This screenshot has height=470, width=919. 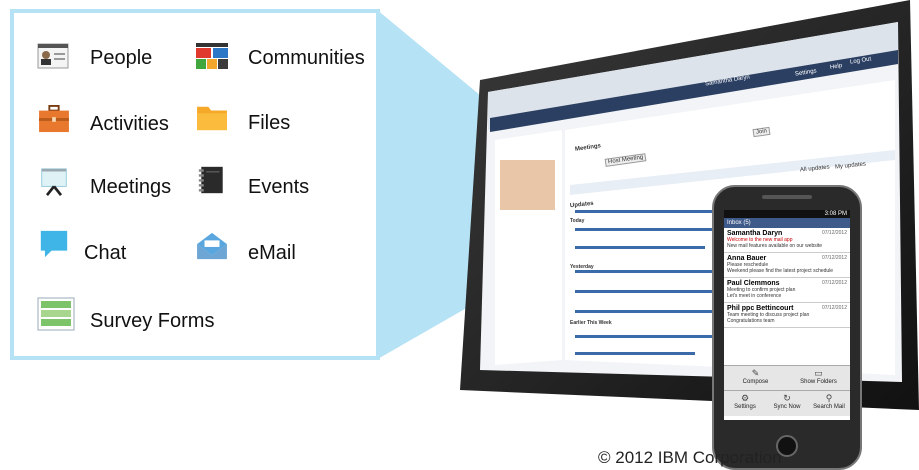 I want to click on chat-icon, so click(x=54, y=244).